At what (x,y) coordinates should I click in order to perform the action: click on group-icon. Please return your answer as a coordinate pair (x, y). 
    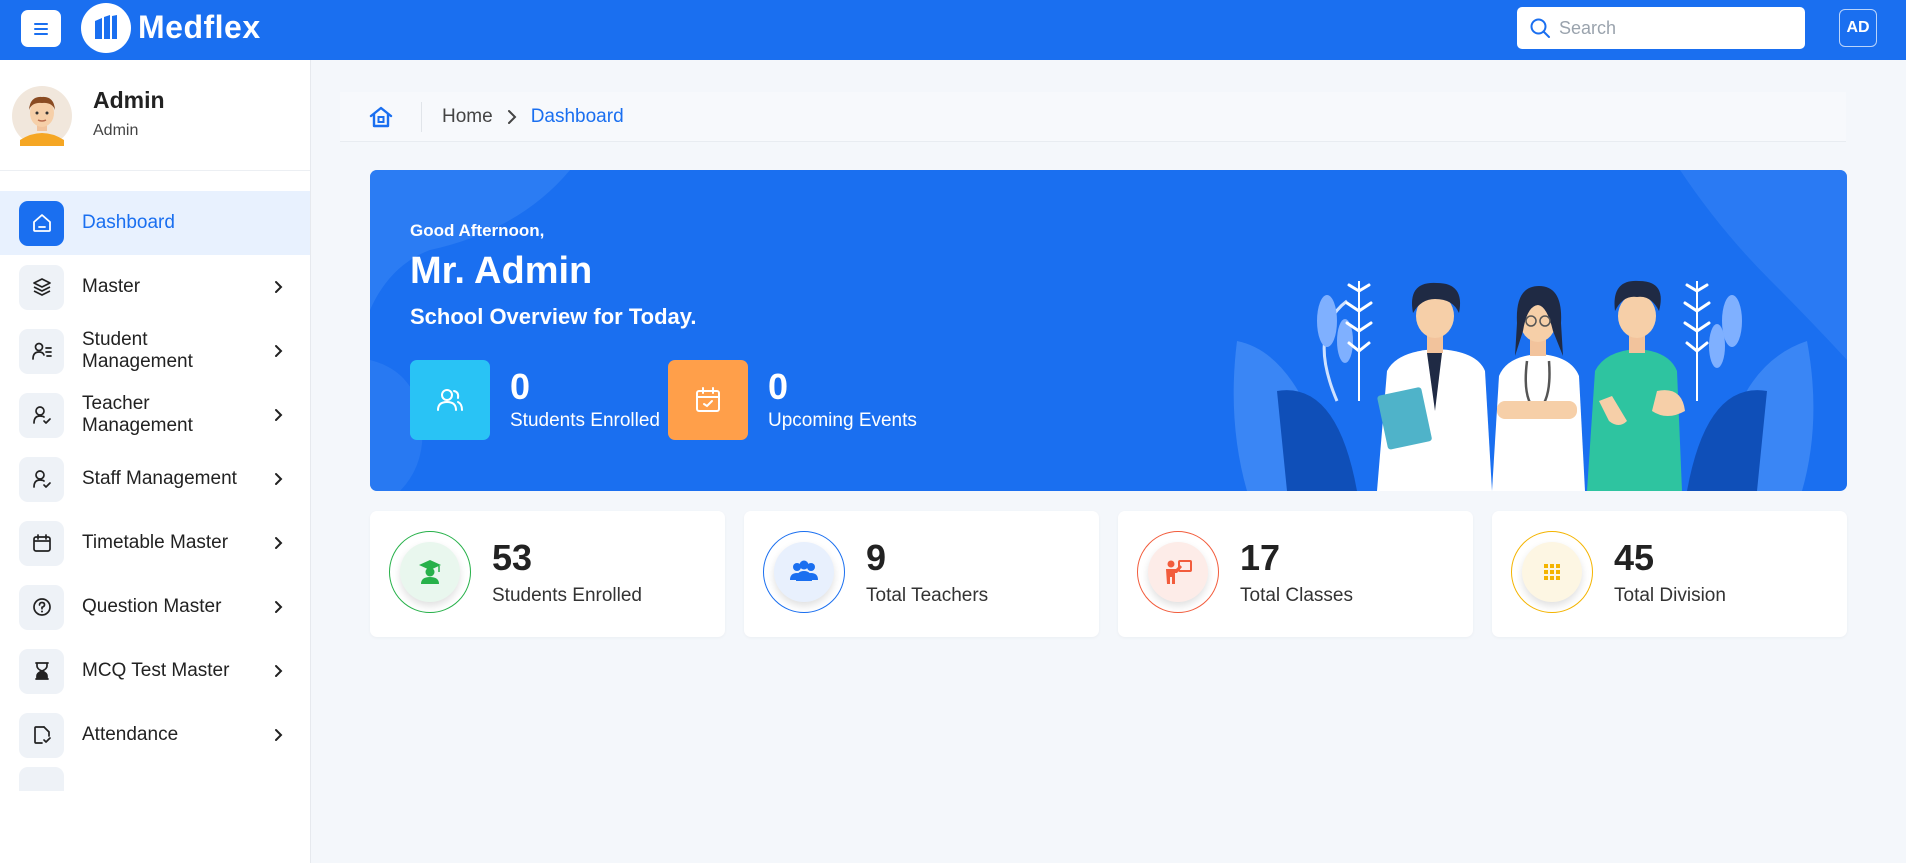
    Looking at the image, I should click on (804, 572).